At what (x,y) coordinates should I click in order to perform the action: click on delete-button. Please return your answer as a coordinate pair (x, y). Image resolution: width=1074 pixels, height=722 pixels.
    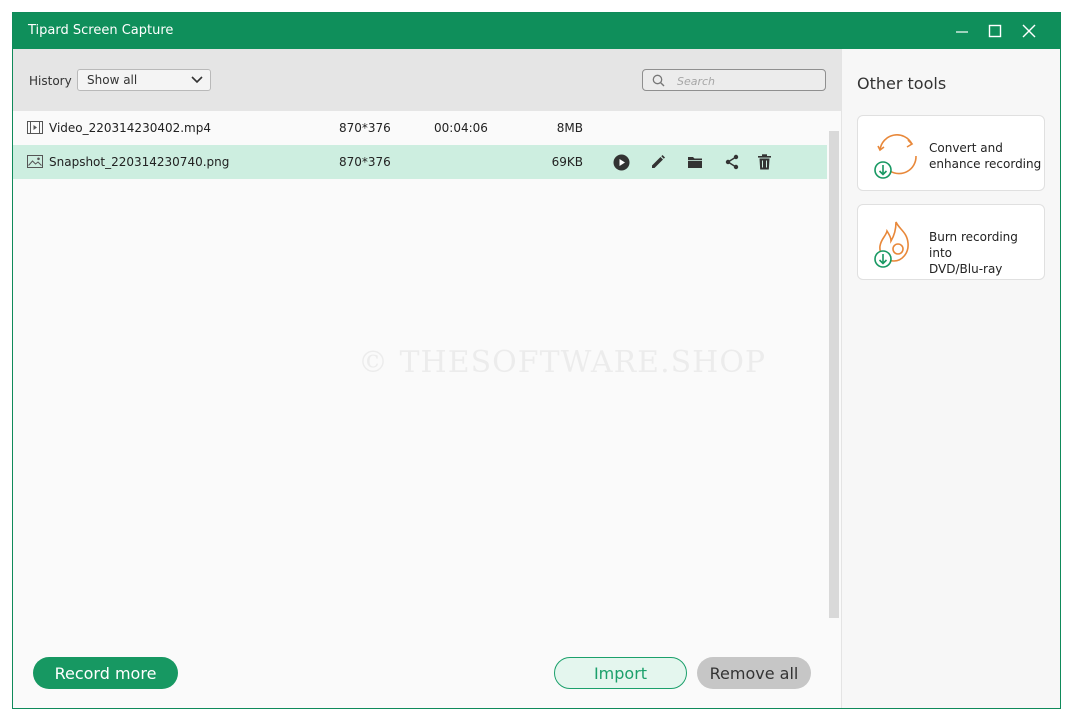
    Looking at the image, I should click on (764, 162).